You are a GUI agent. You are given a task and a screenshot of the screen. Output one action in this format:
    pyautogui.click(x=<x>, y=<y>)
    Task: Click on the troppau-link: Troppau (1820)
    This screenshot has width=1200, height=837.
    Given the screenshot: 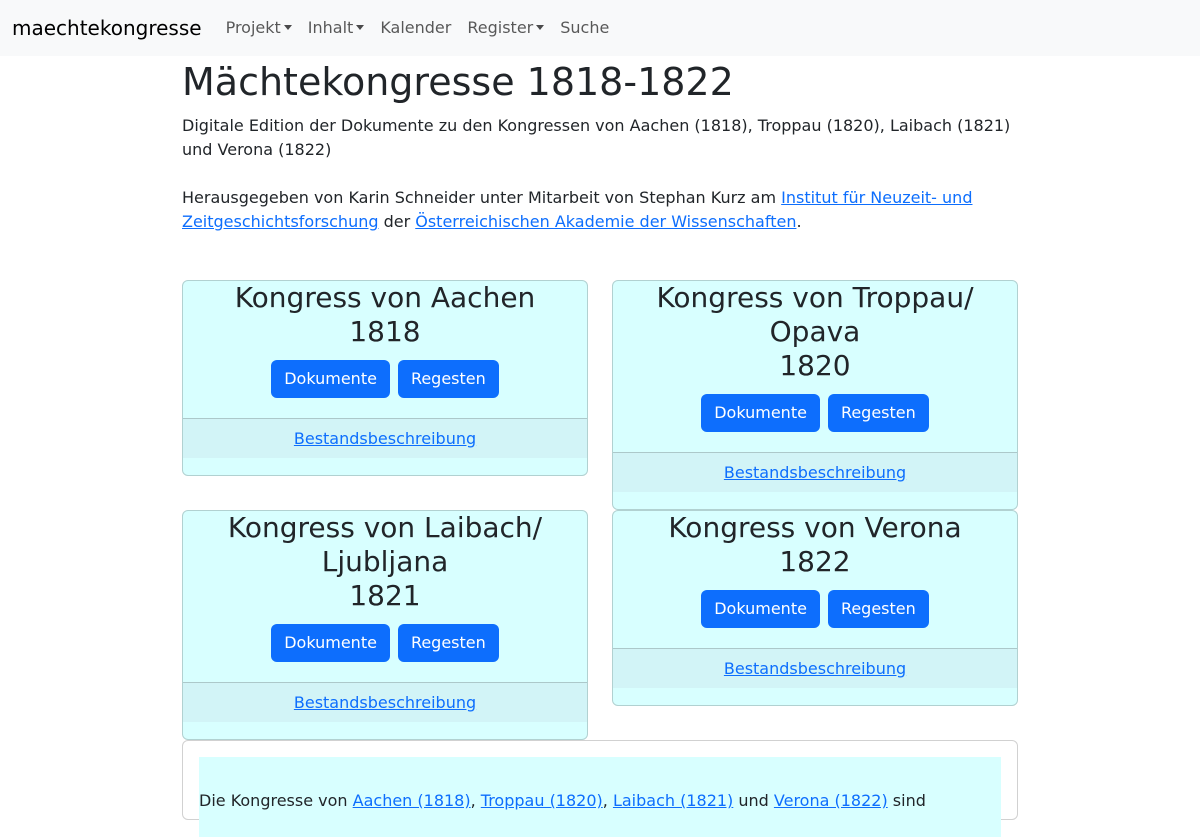 What is the action you would take?
    pyautogui.click(x=542, y=800)
    